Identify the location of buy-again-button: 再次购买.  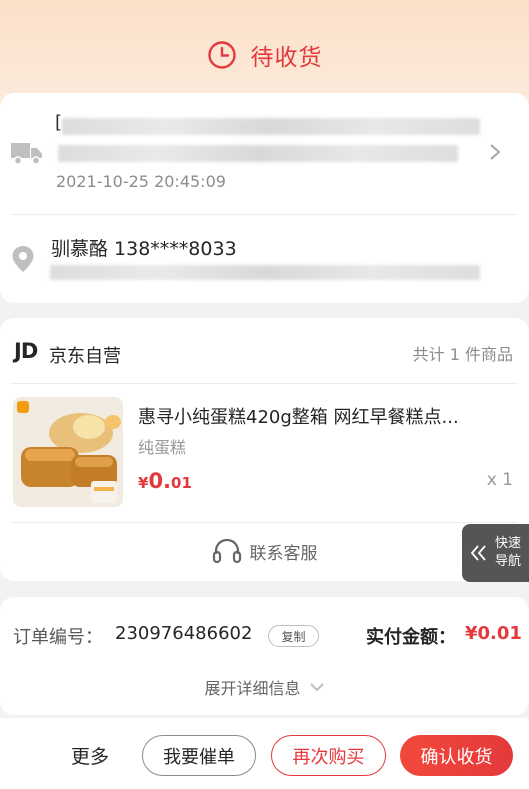
(328, 755).